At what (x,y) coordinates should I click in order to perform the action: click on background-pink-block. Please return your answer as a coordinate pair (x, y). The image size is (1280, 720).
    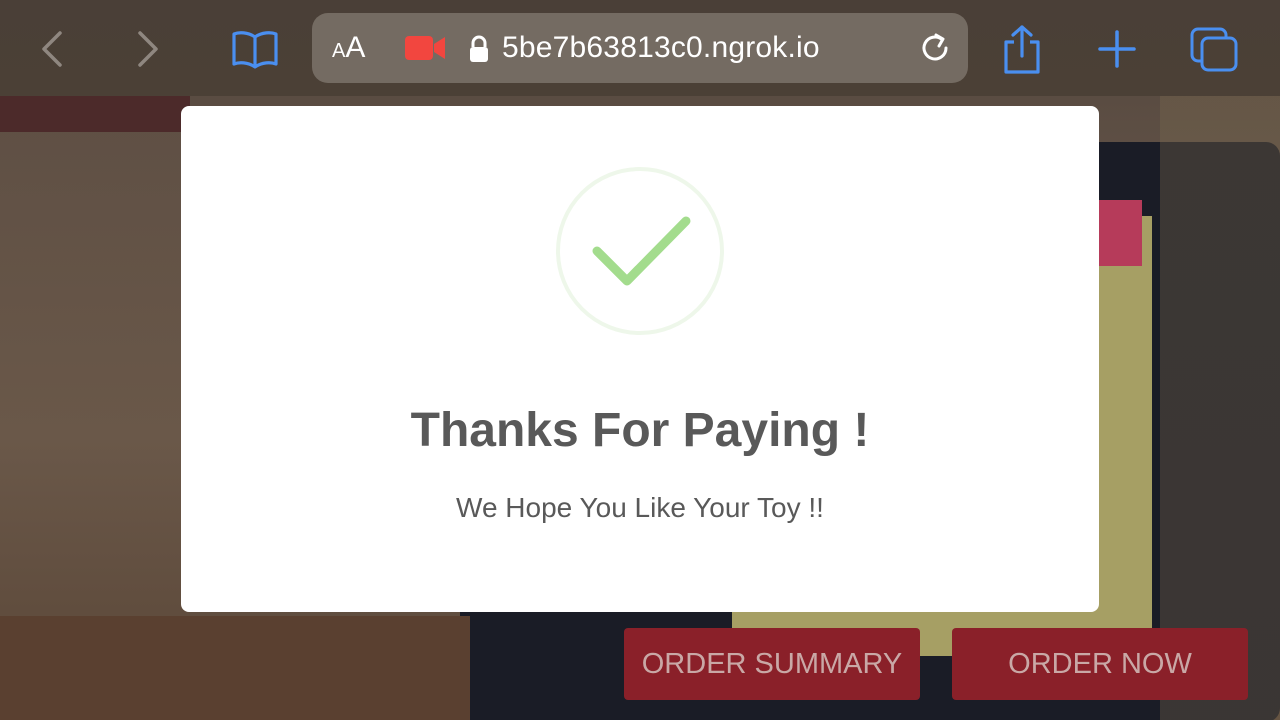
    Looking at the image, I should click on (1120, 233).